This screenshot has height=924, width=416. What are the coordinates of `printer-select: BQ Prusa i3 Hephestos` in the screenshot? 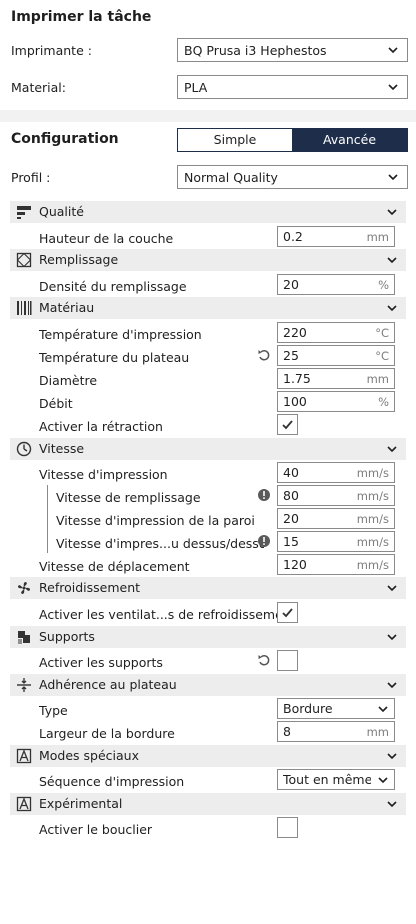 It's located at (292, 50).